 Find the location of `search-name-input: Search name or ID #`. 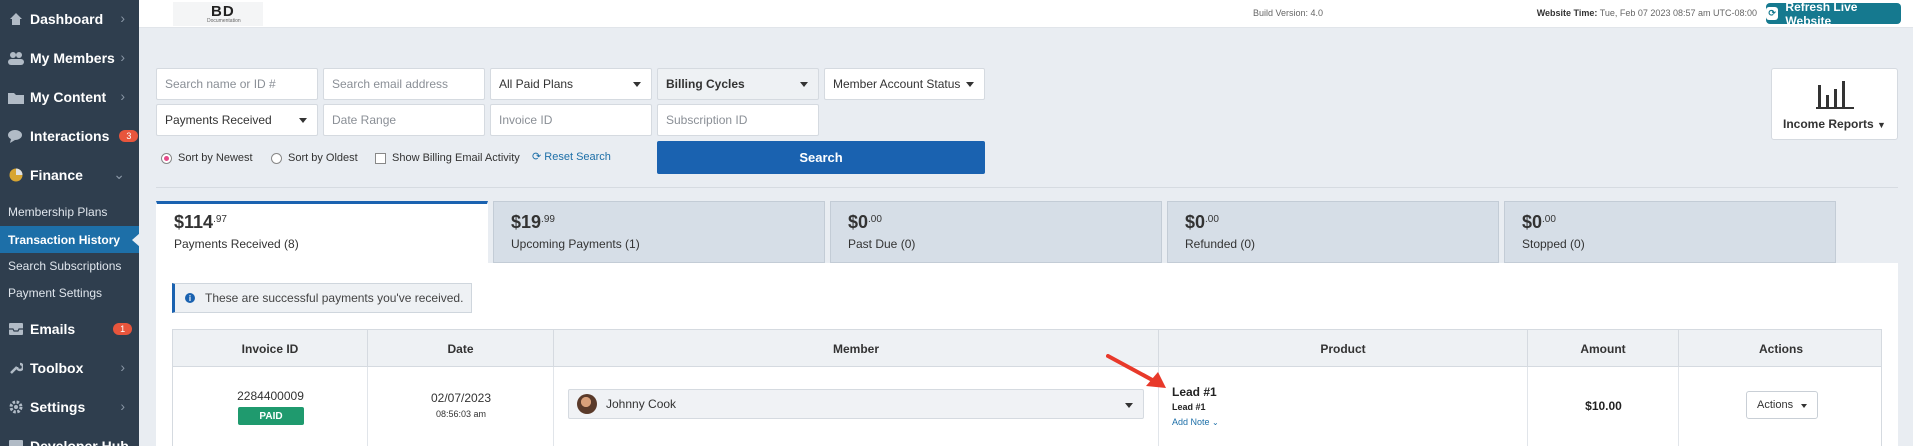

search-name-input: Search name or ID # is located at coordinates (237, 84).